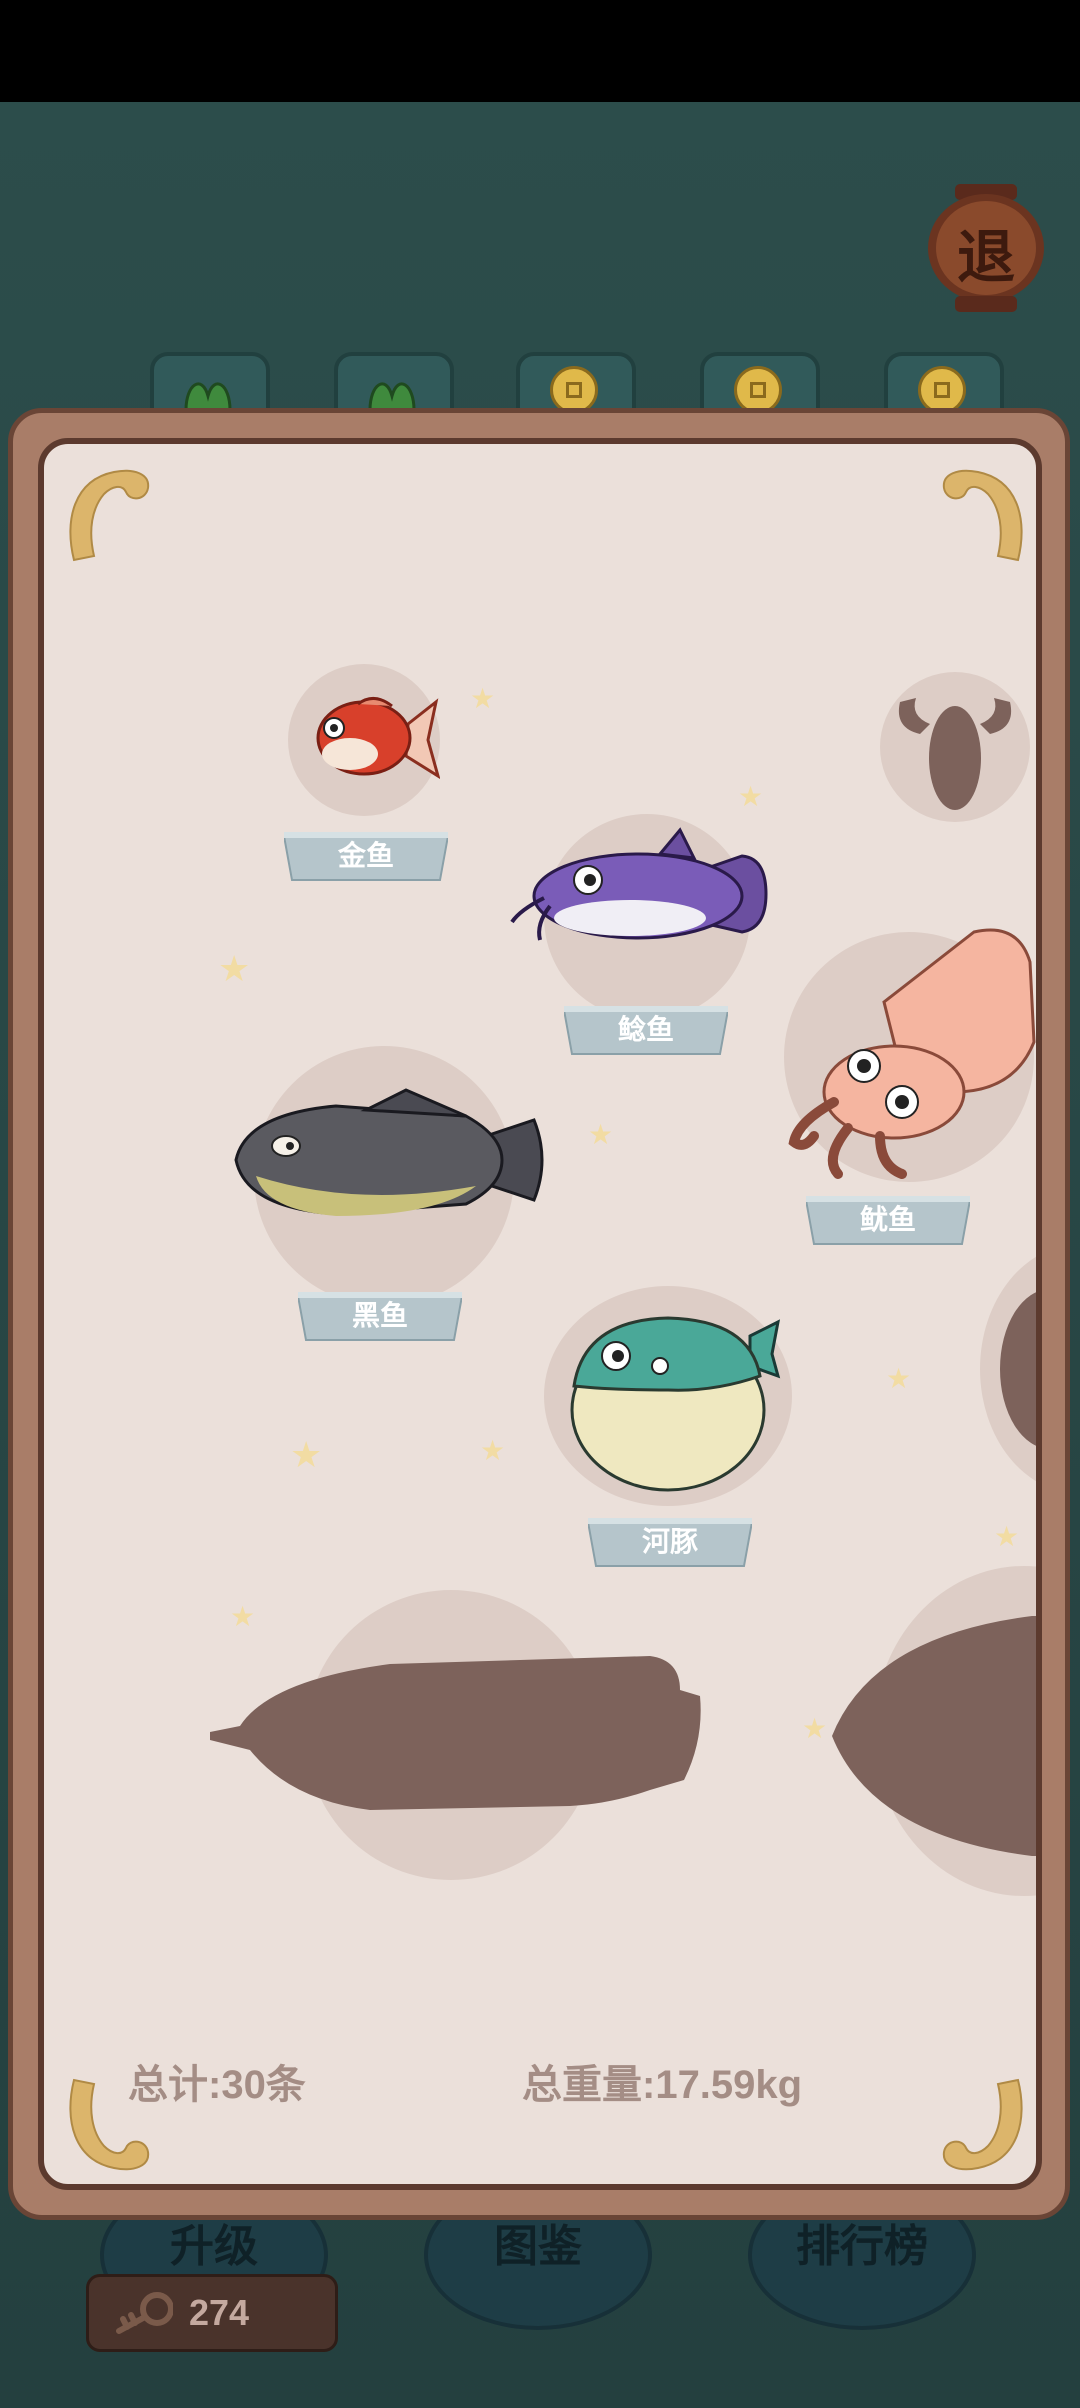  I want to click on lobster-silhouette-icon, so click(955, 754).